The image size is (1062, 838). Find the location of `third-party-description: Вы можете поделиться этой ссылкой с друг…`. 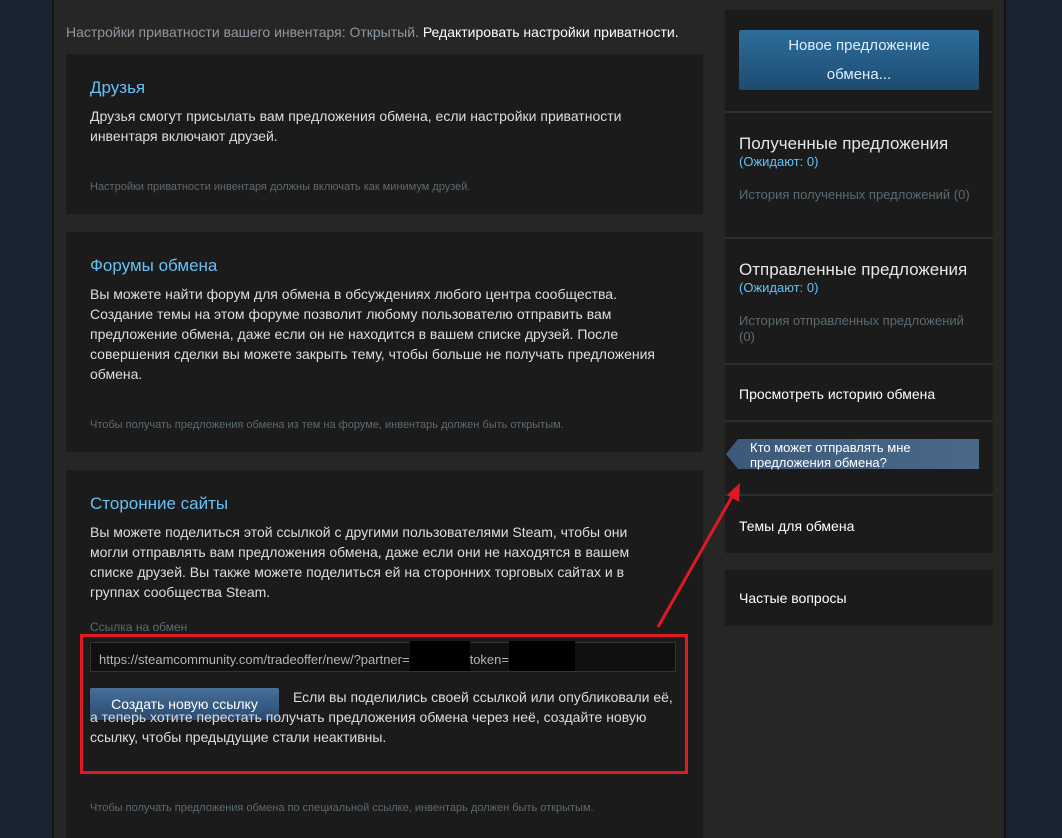

third-party-description: Вы можете поделиться этой ссылкой с друг… is located at coordinates (360, 562).